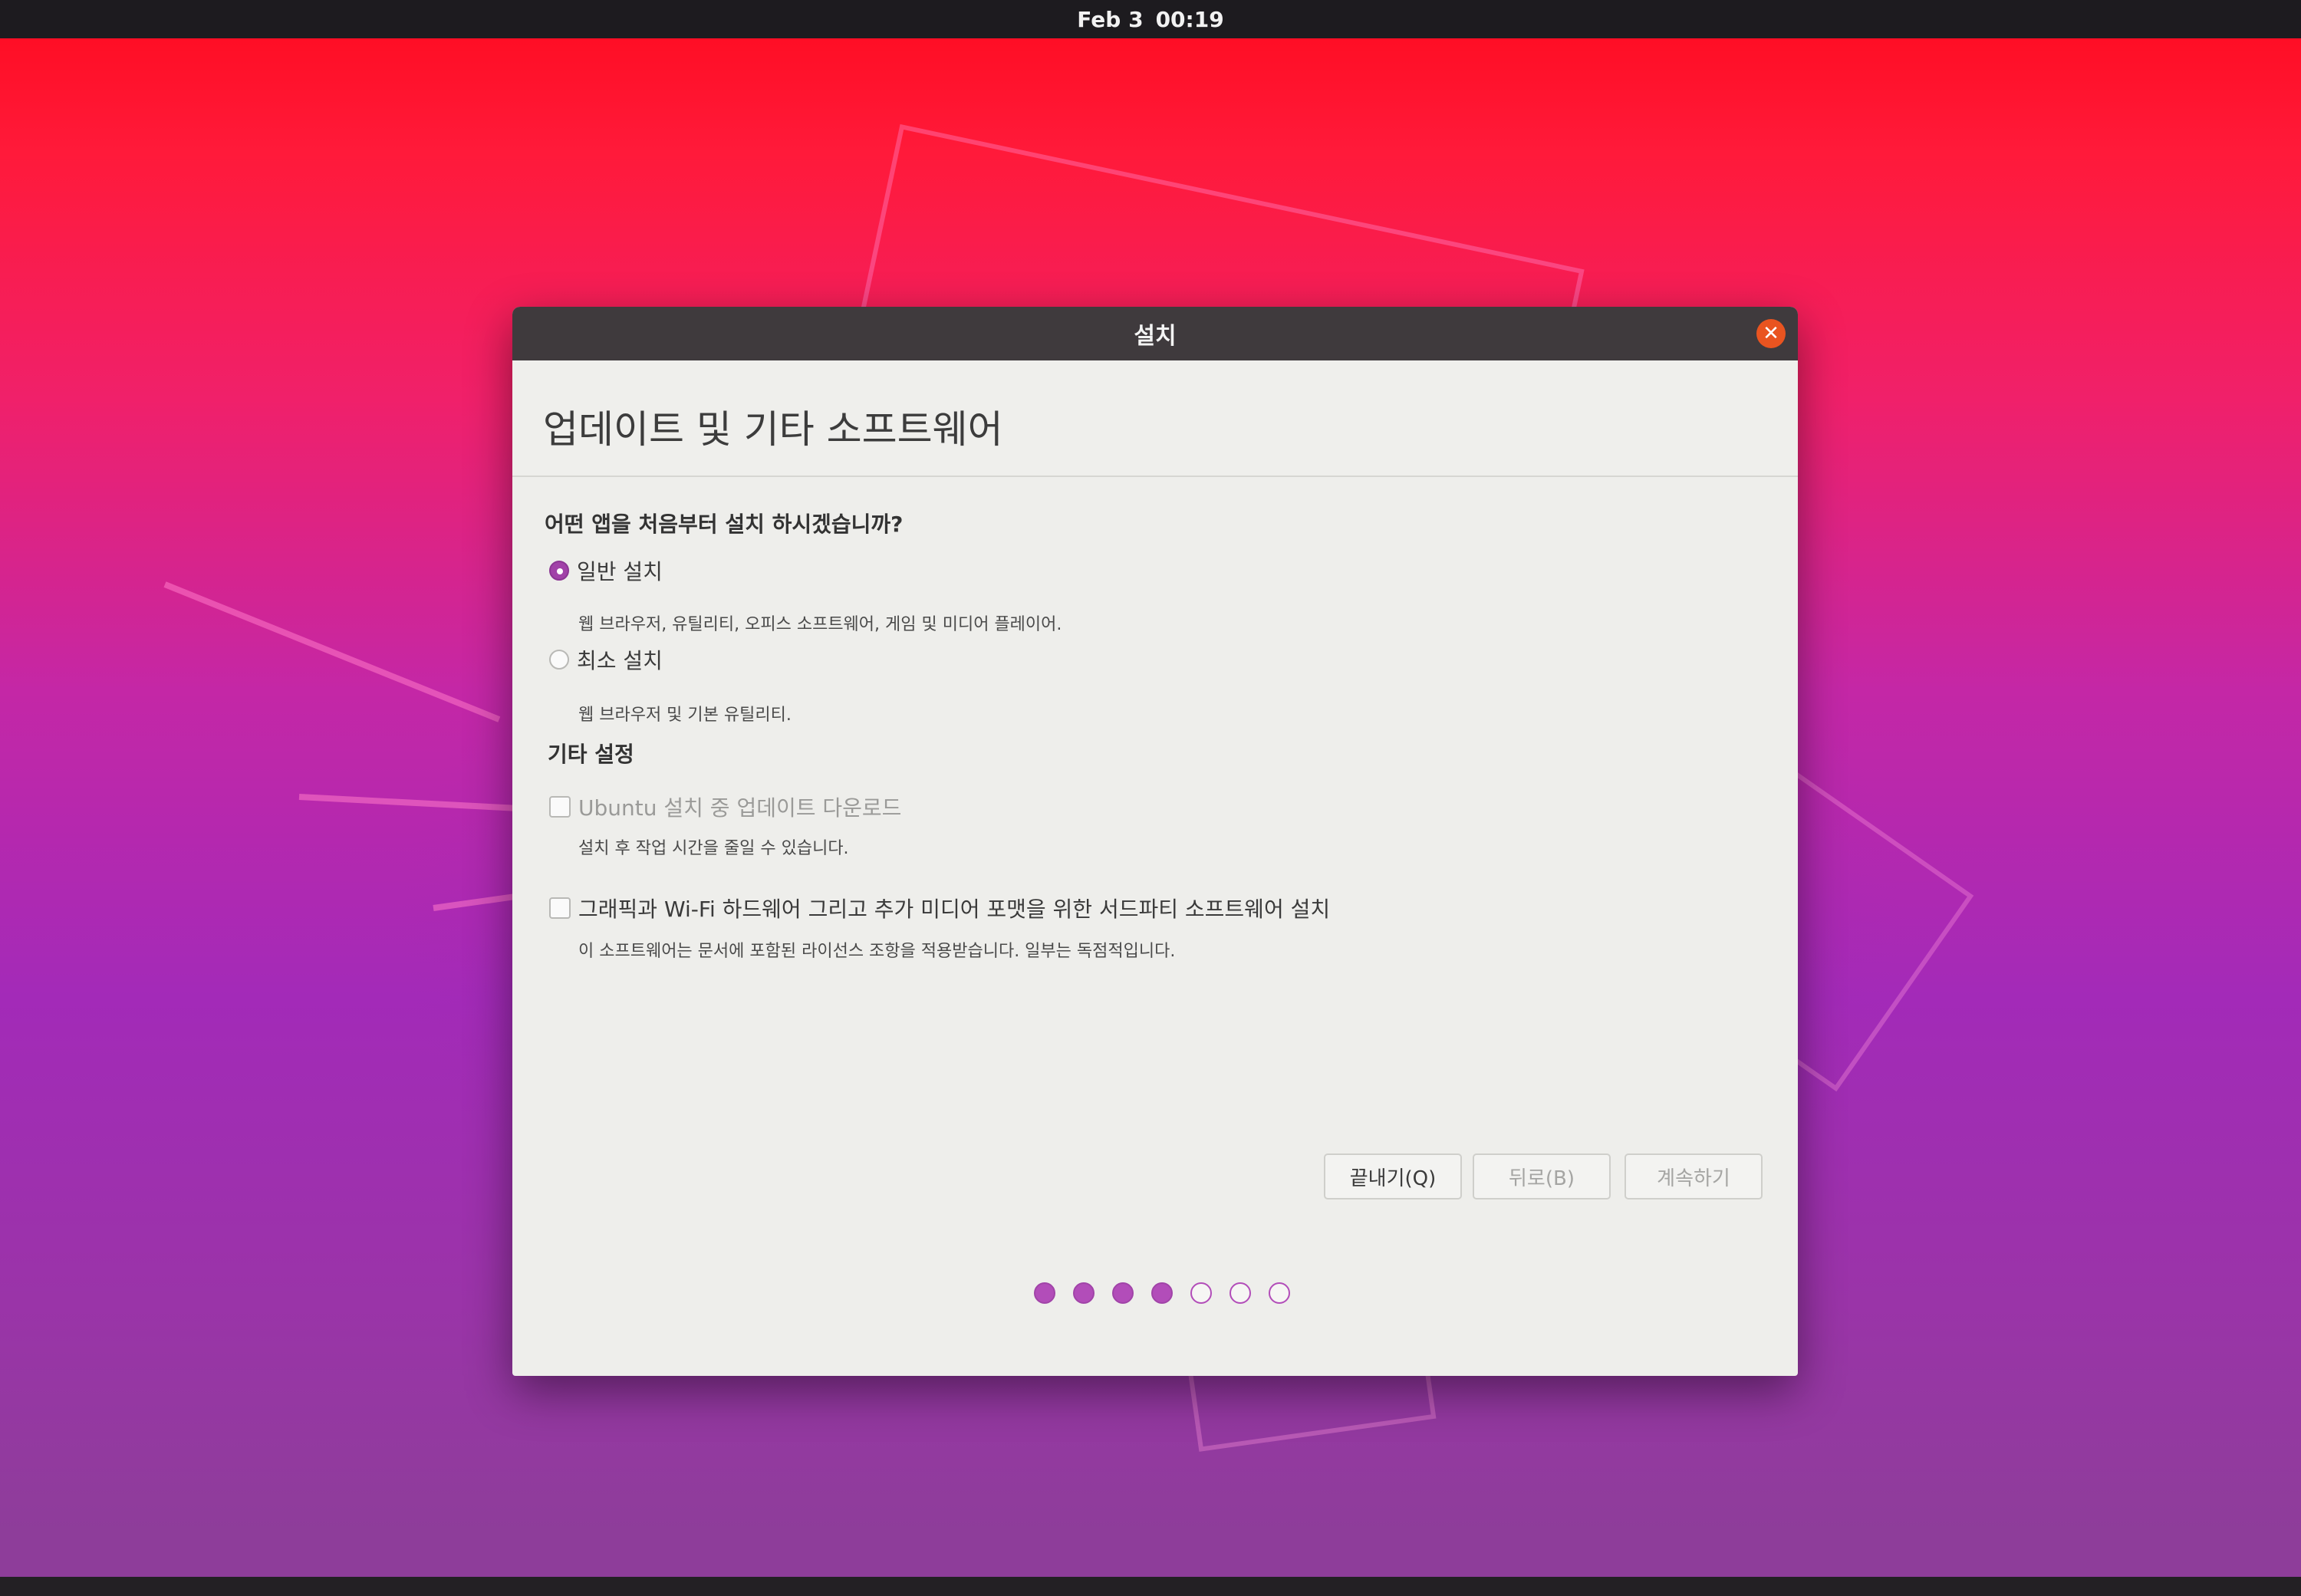 Image resolution: width=2301 pixels, height=1596 pixels. Describe the element at coordinates (1155, 418) in the screenshot. I see `page-header: 업데이트 및 기타 소프트웨어` at that location.